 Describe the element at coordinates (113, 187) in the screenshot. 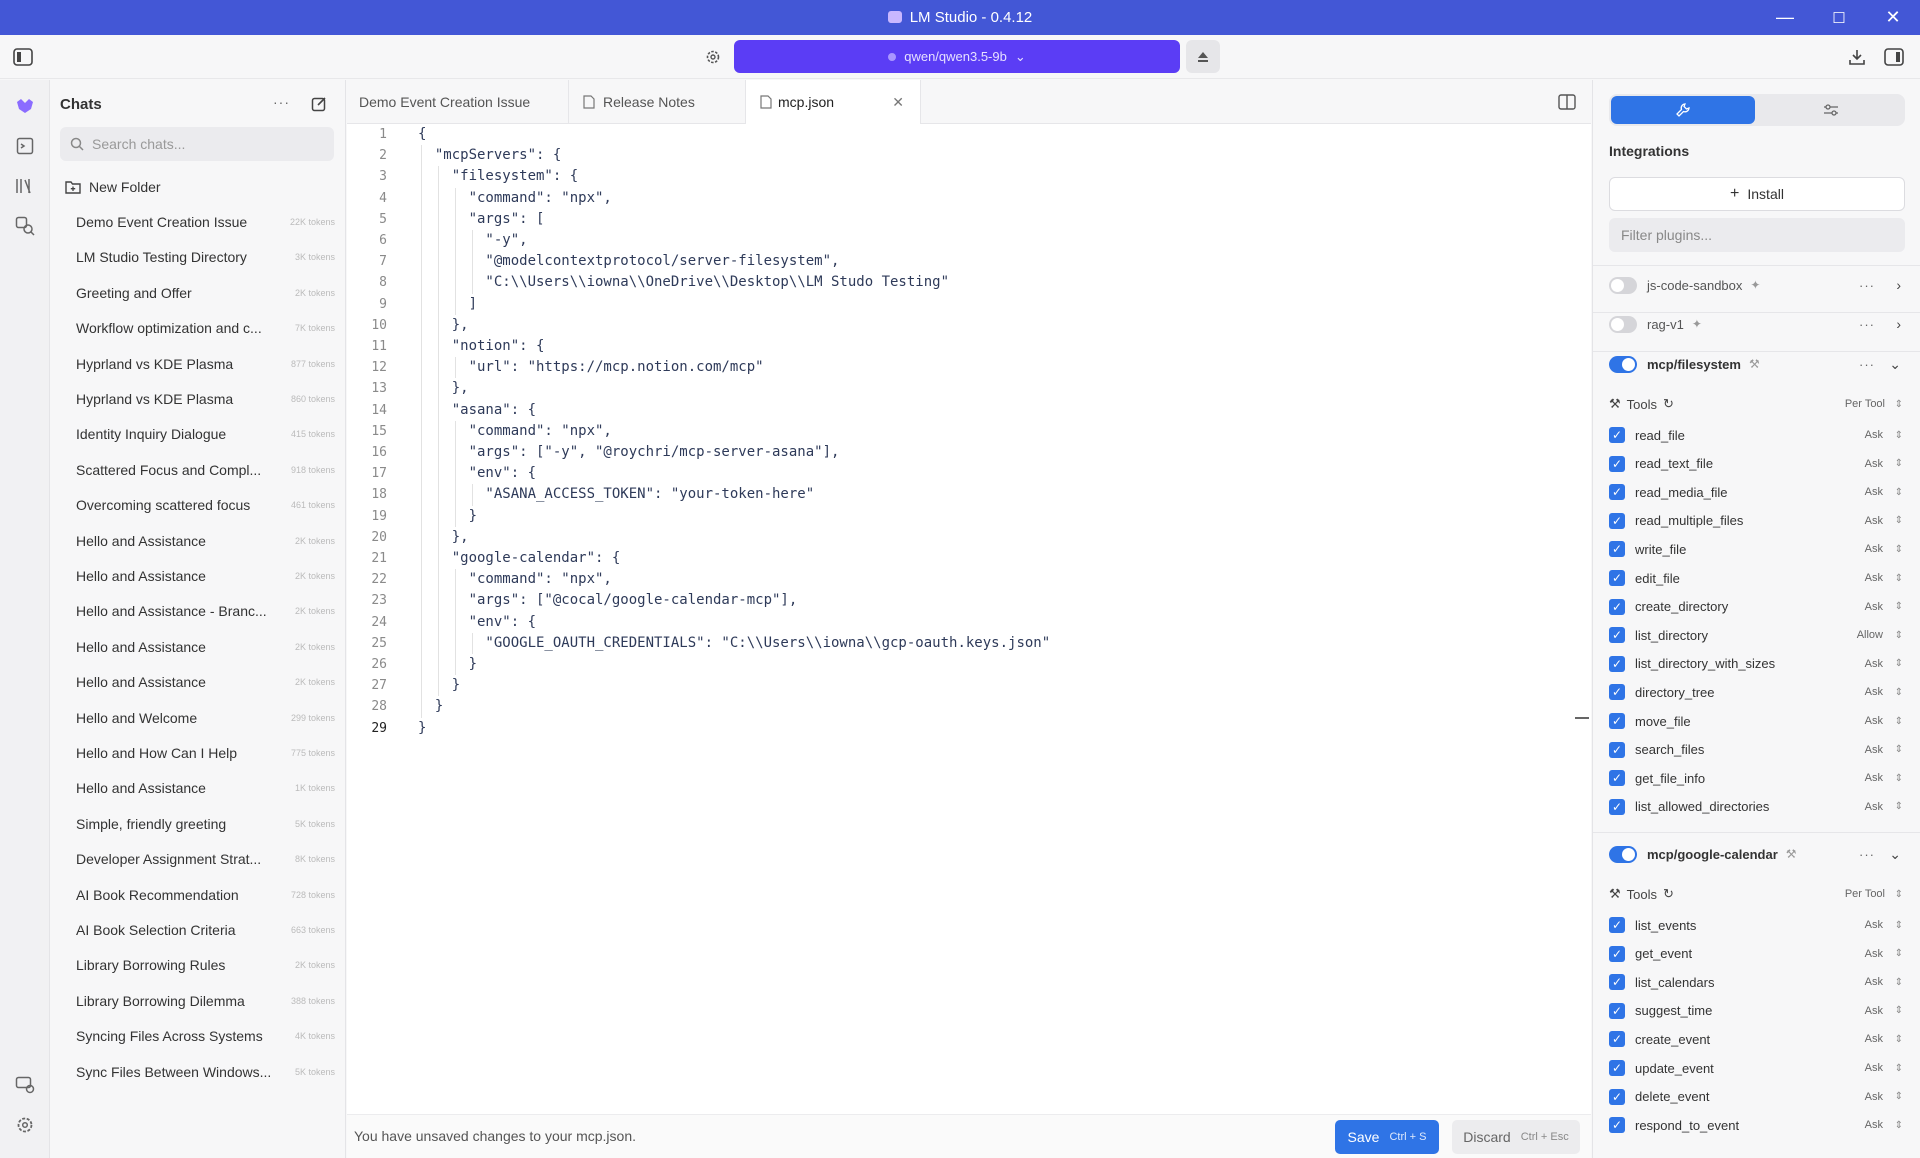

I see `new-folder-button: New Folder` at that location.